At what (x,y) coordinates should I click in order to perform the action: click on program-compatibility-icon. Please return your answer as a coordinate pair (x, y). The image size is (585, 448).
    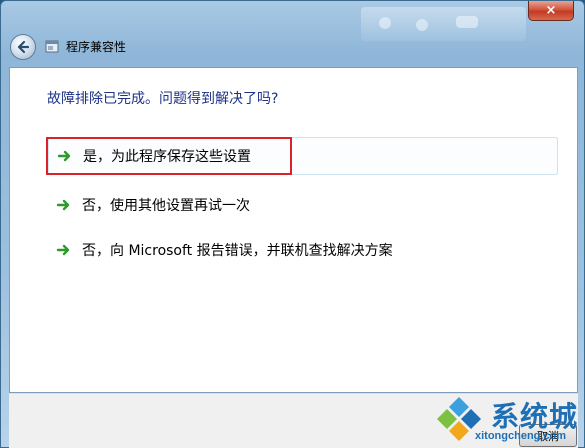
    Looking at the image, I should click on (52, 46).